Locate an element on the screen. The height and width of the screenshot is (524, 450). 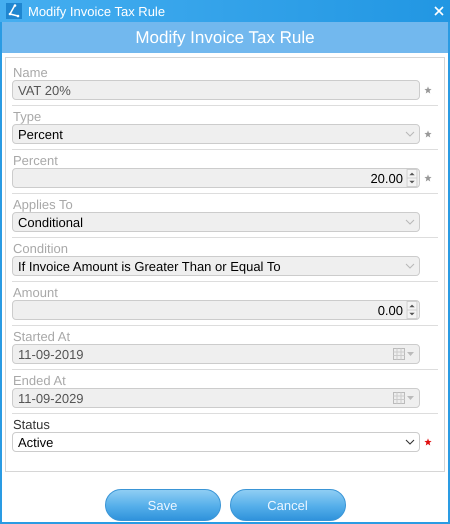
field-label: Name is located at coordinates (30, 72).